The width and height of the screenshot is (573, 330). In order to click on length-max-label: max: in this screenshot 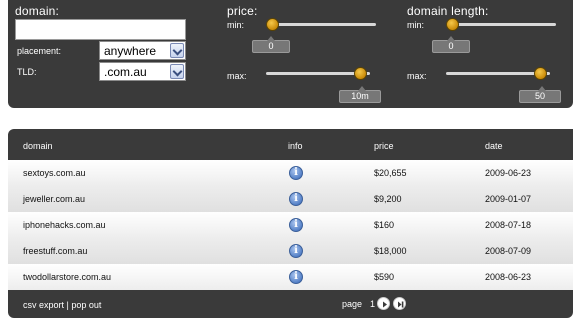, I will do `click(417, 76)`.